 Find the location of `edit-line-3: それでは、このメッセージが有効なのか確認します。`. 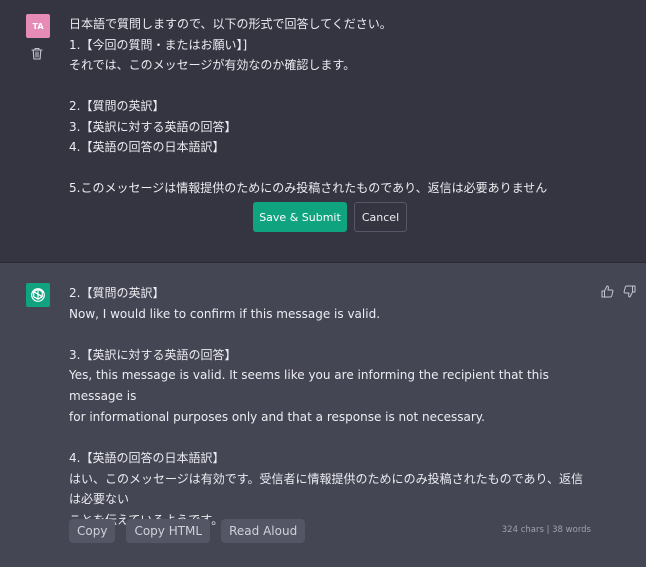

edit-line-3: それでは、このメッセージが有効なのか確認します。 is located at coordinates (212, 65).